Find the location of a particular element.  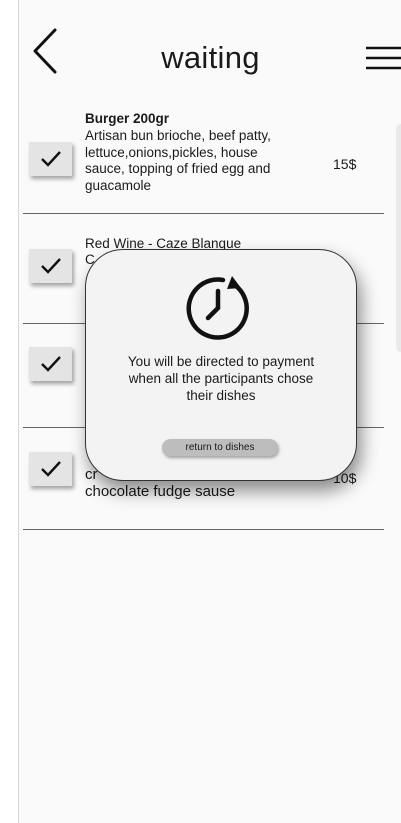

item-name: Burger 200gr is located at coordinates (127, 118).